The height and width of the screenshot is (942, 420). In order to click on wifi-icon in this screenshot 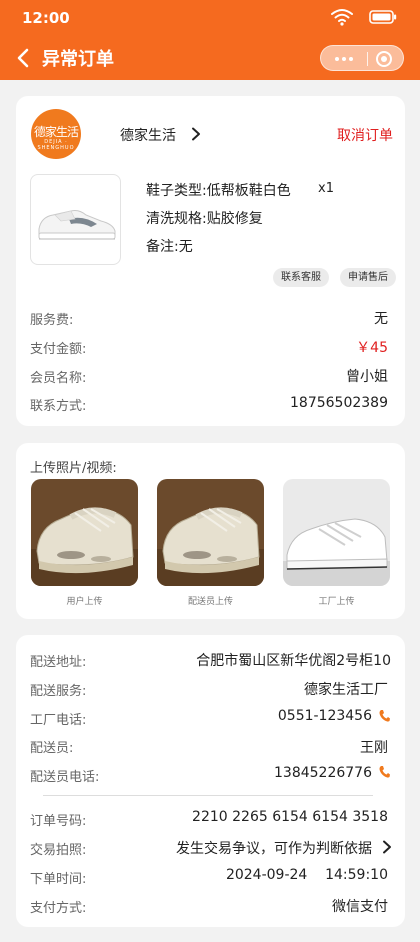, I will do `click(342, 17)`.